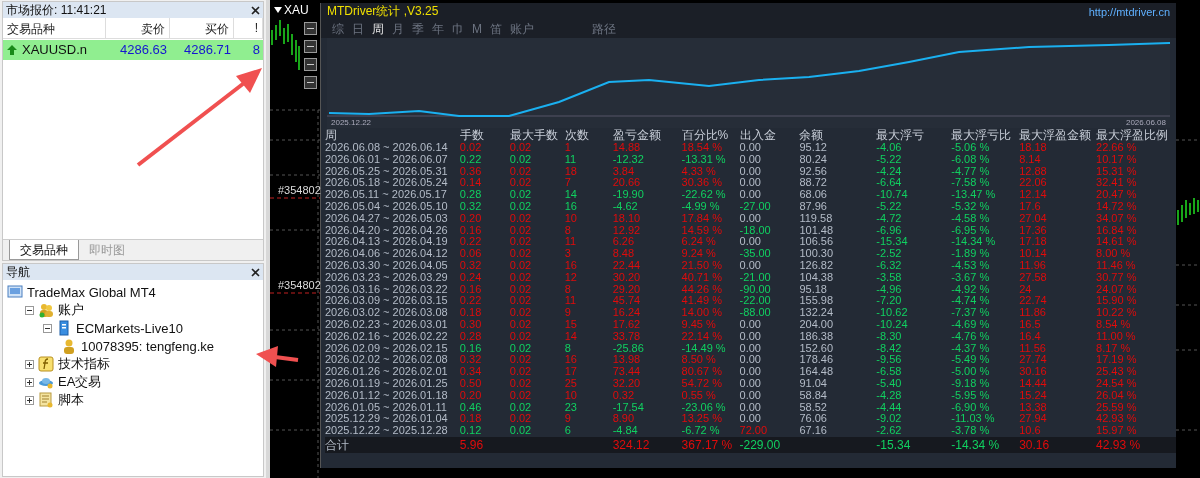 Image resolution: width=1200 pixels, height=478 pixels. Describe the element at coordinates (91, 292) in the screenshot. I see `tree-item: TradeMax Global MT4` at that location.